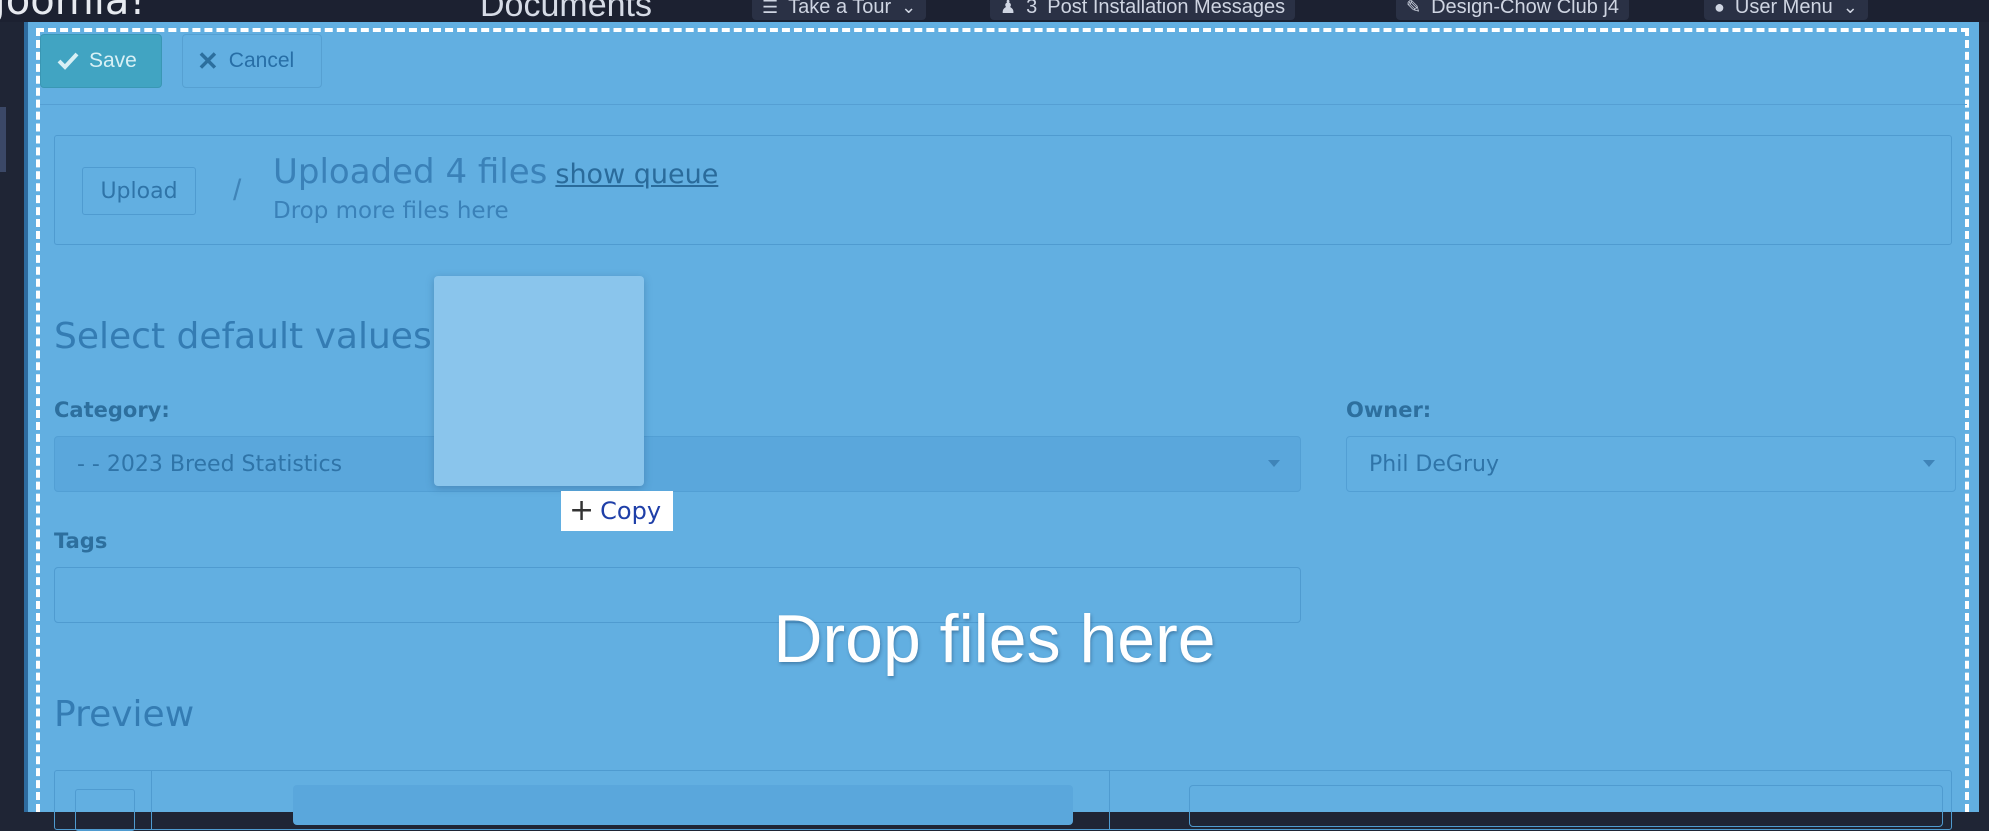 This screenshot has width=1989, height=831. What do you see at coordinates (208, 60) in the screenshot?
I see `close-icon: ✕` at bounding box center [208, 60].